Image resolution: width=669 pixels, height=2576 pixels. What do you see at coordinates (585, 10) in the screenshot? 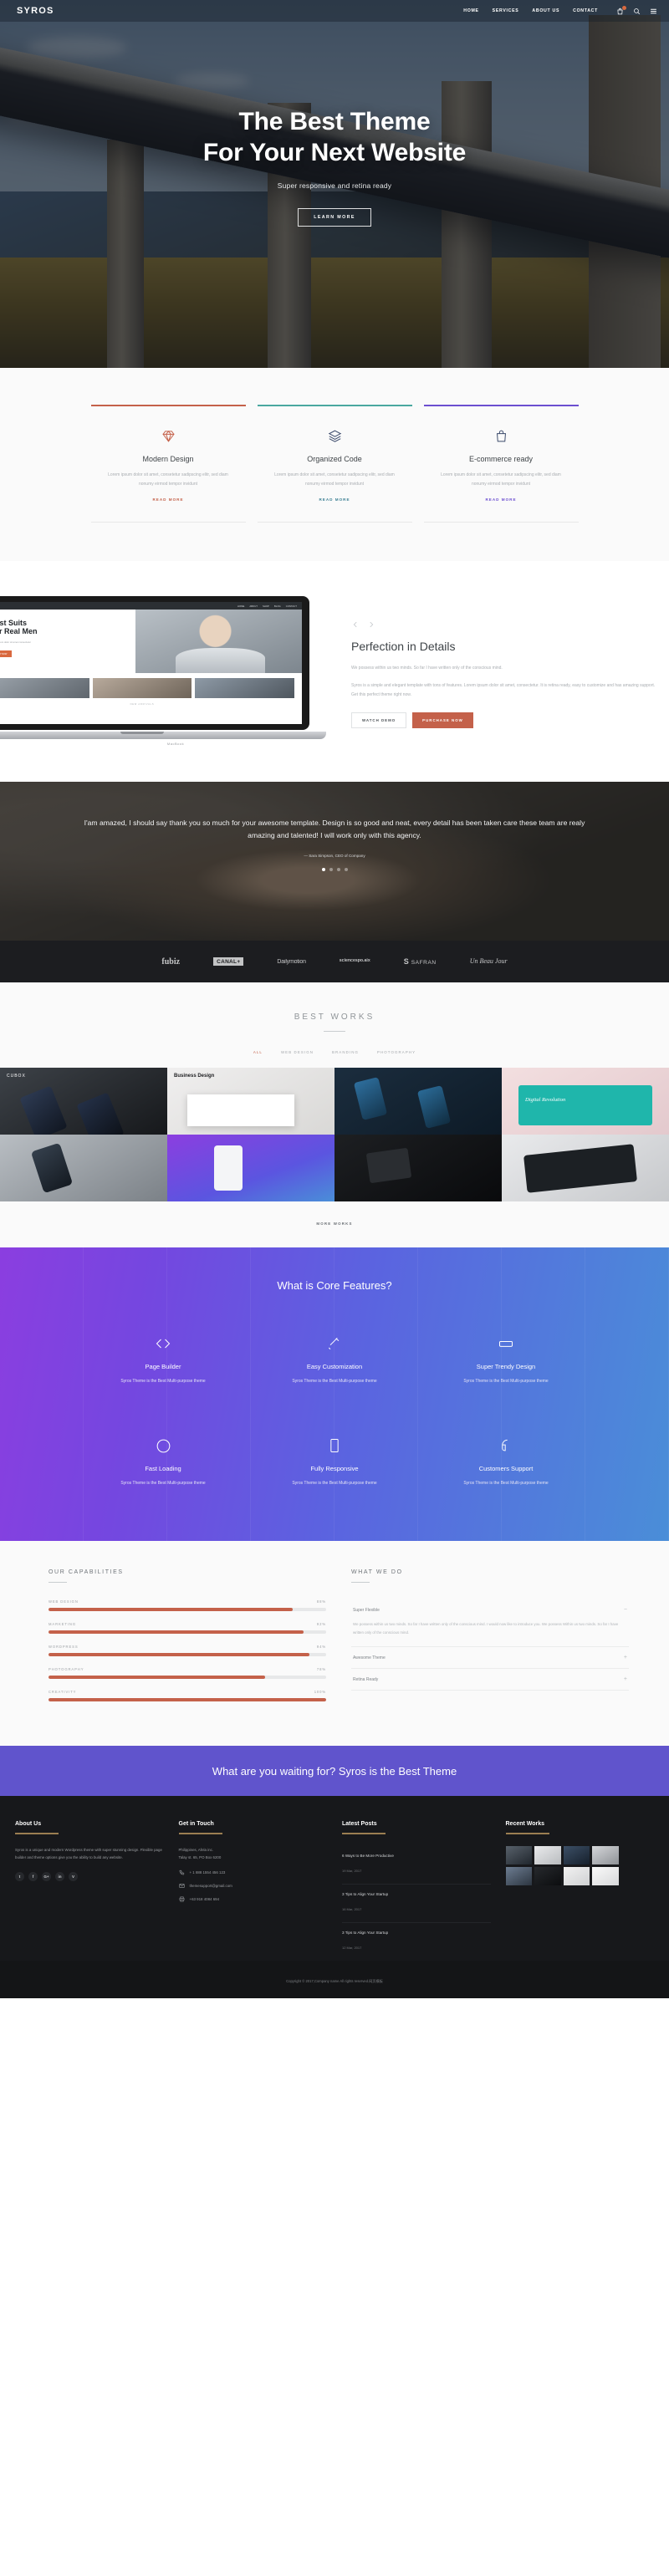
I see `nav-item-contact: CONTACT` at bounding box center [585, 10].